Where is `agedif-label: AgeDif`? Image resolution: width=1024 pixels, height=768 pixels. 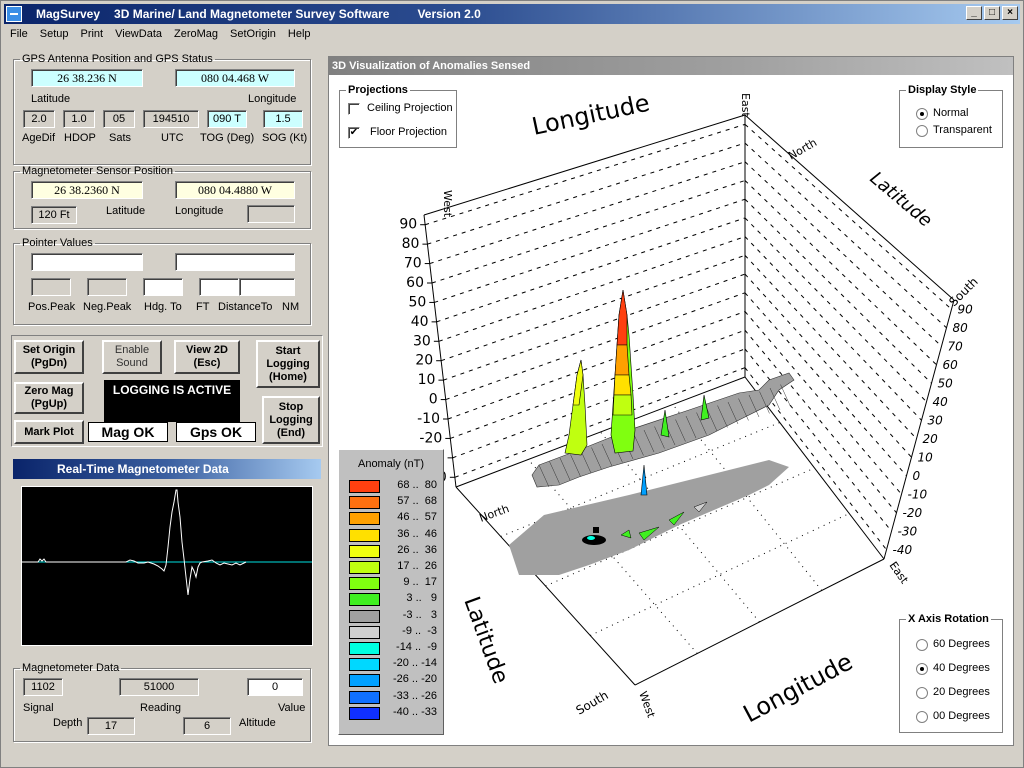 agedif-label: AgeDif is located at coordinates (39, 138).